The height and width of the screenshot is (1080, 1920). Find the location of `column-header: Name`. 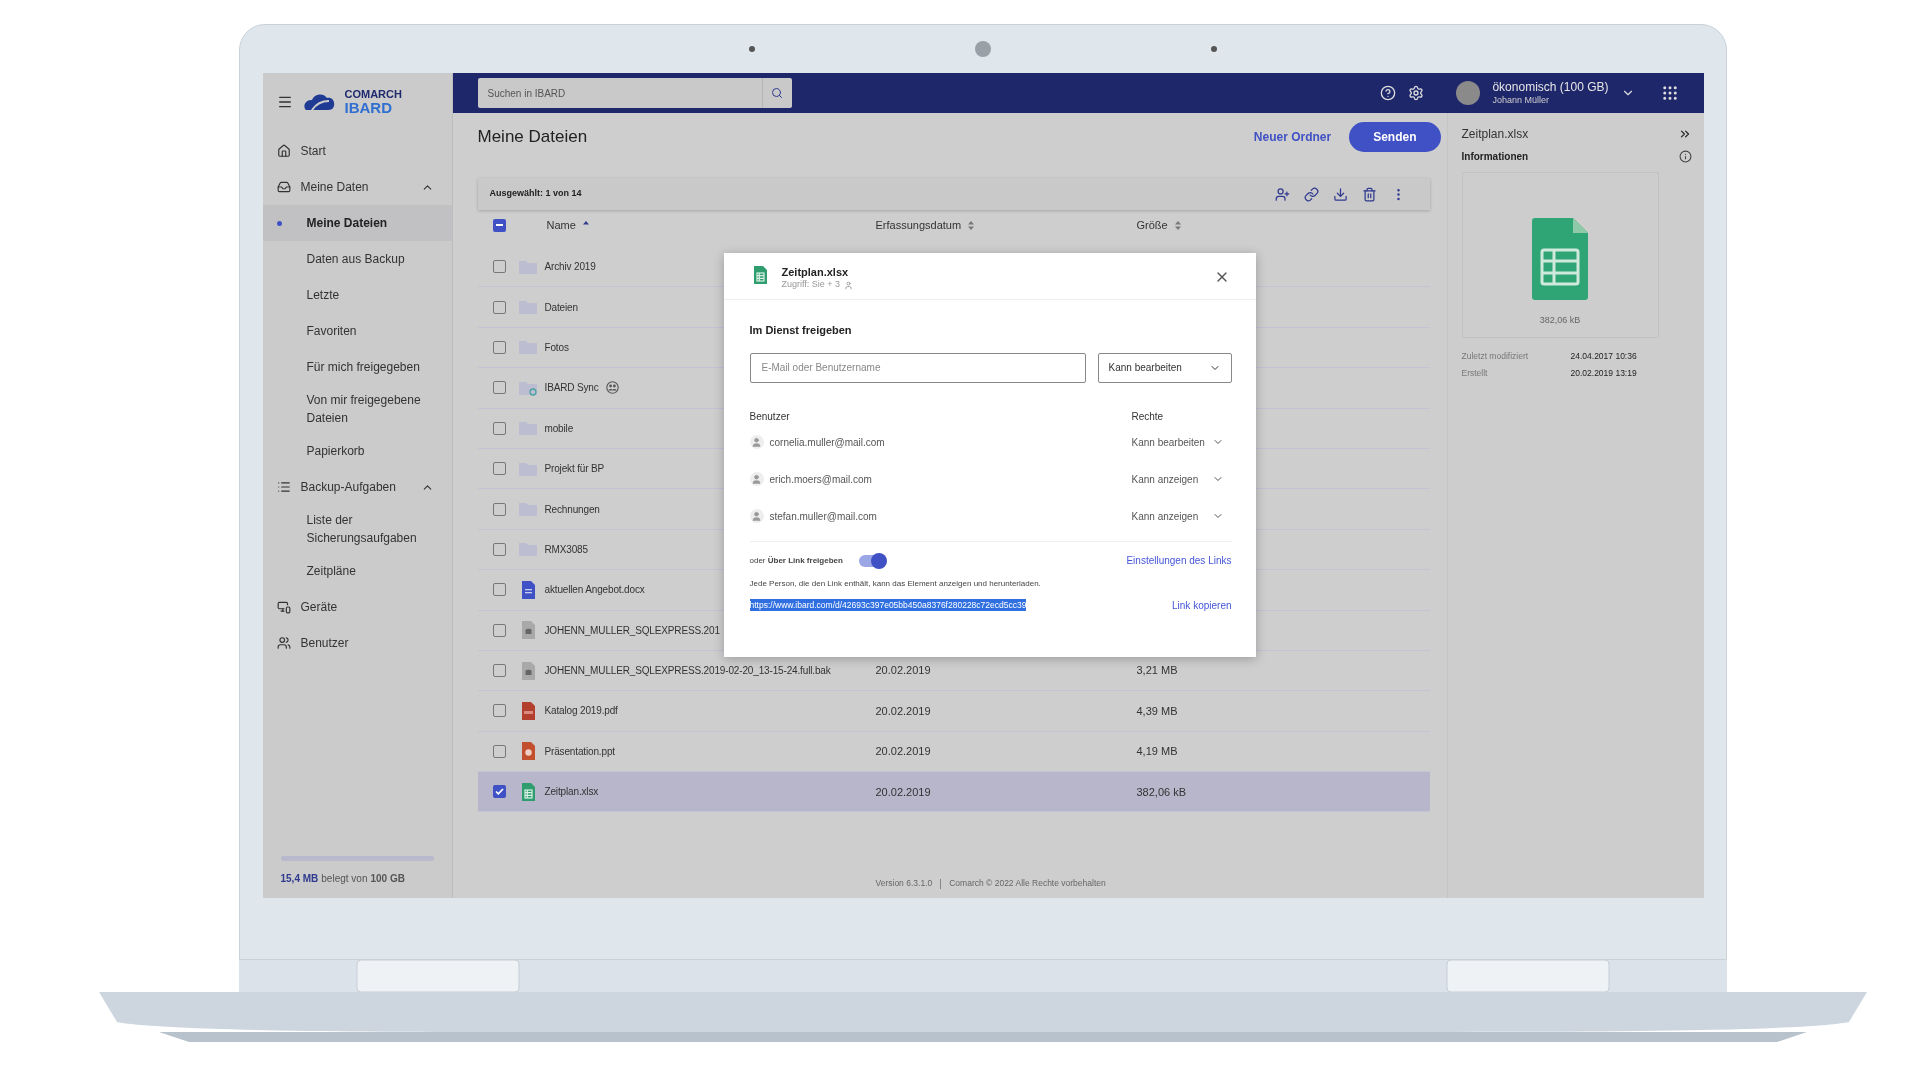

column-header: Name is located at coordinates (561, 225).